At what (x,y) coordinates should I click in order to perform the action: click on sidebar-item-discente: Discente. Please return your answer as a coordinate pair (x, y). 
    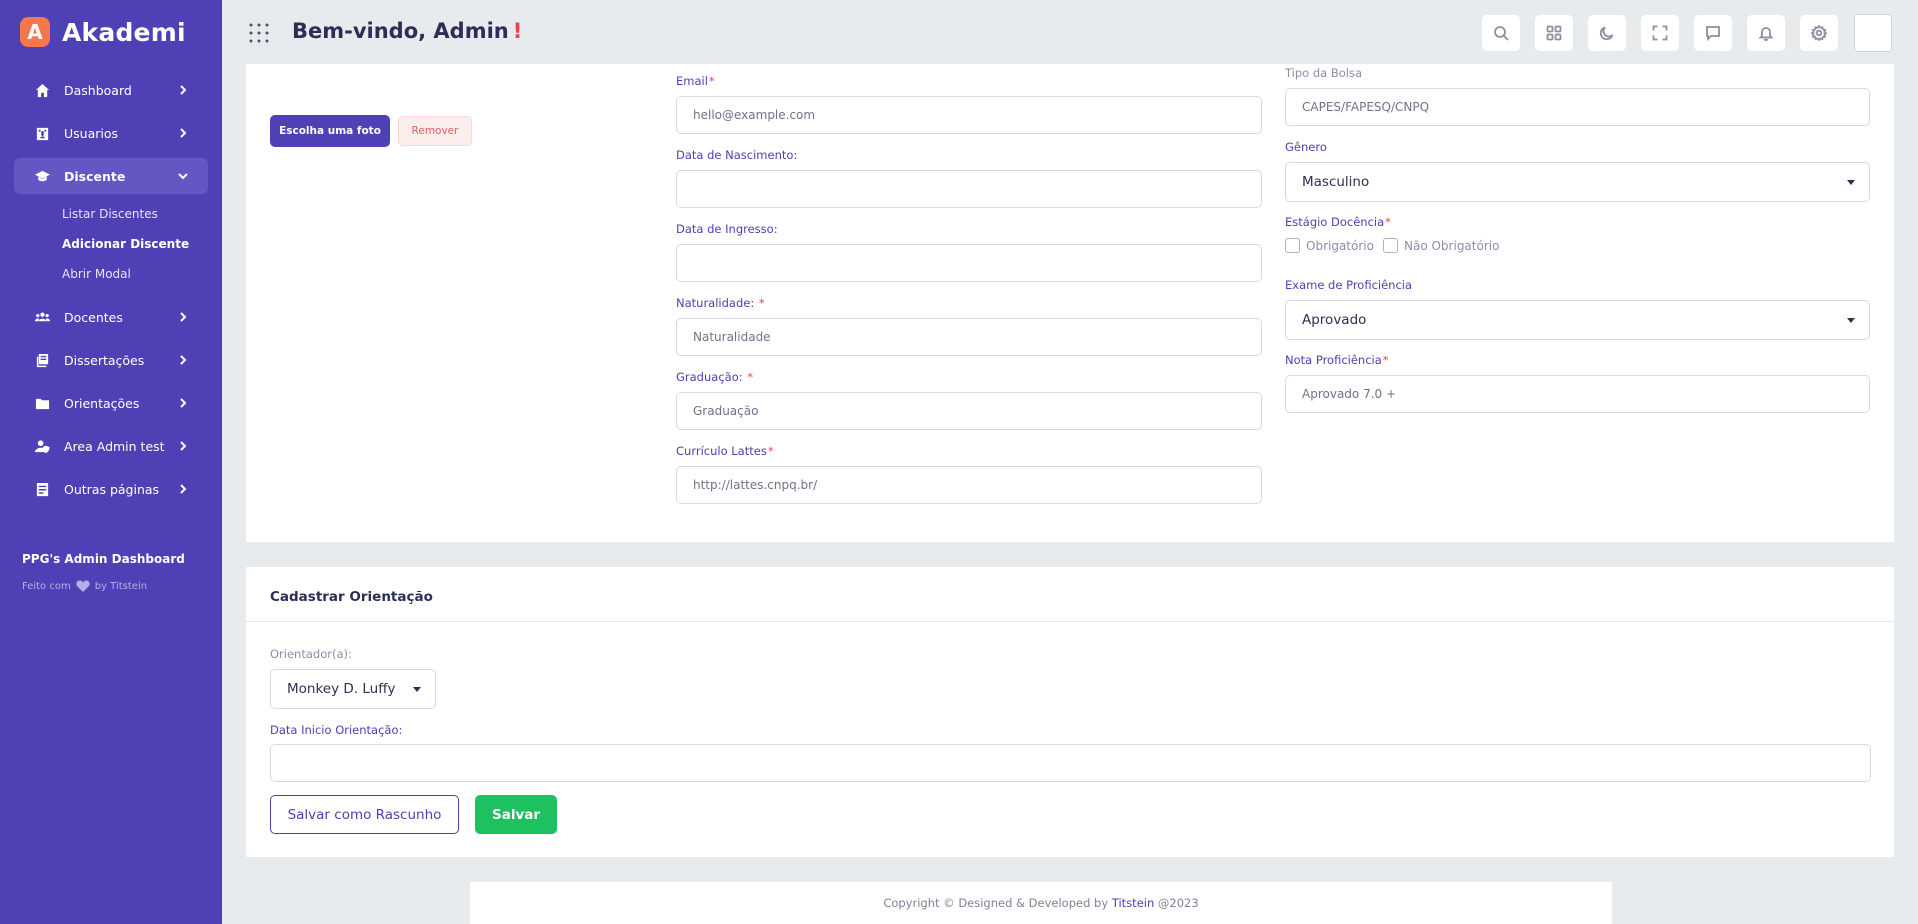
    Looking at the image, I should click on (111, 176).